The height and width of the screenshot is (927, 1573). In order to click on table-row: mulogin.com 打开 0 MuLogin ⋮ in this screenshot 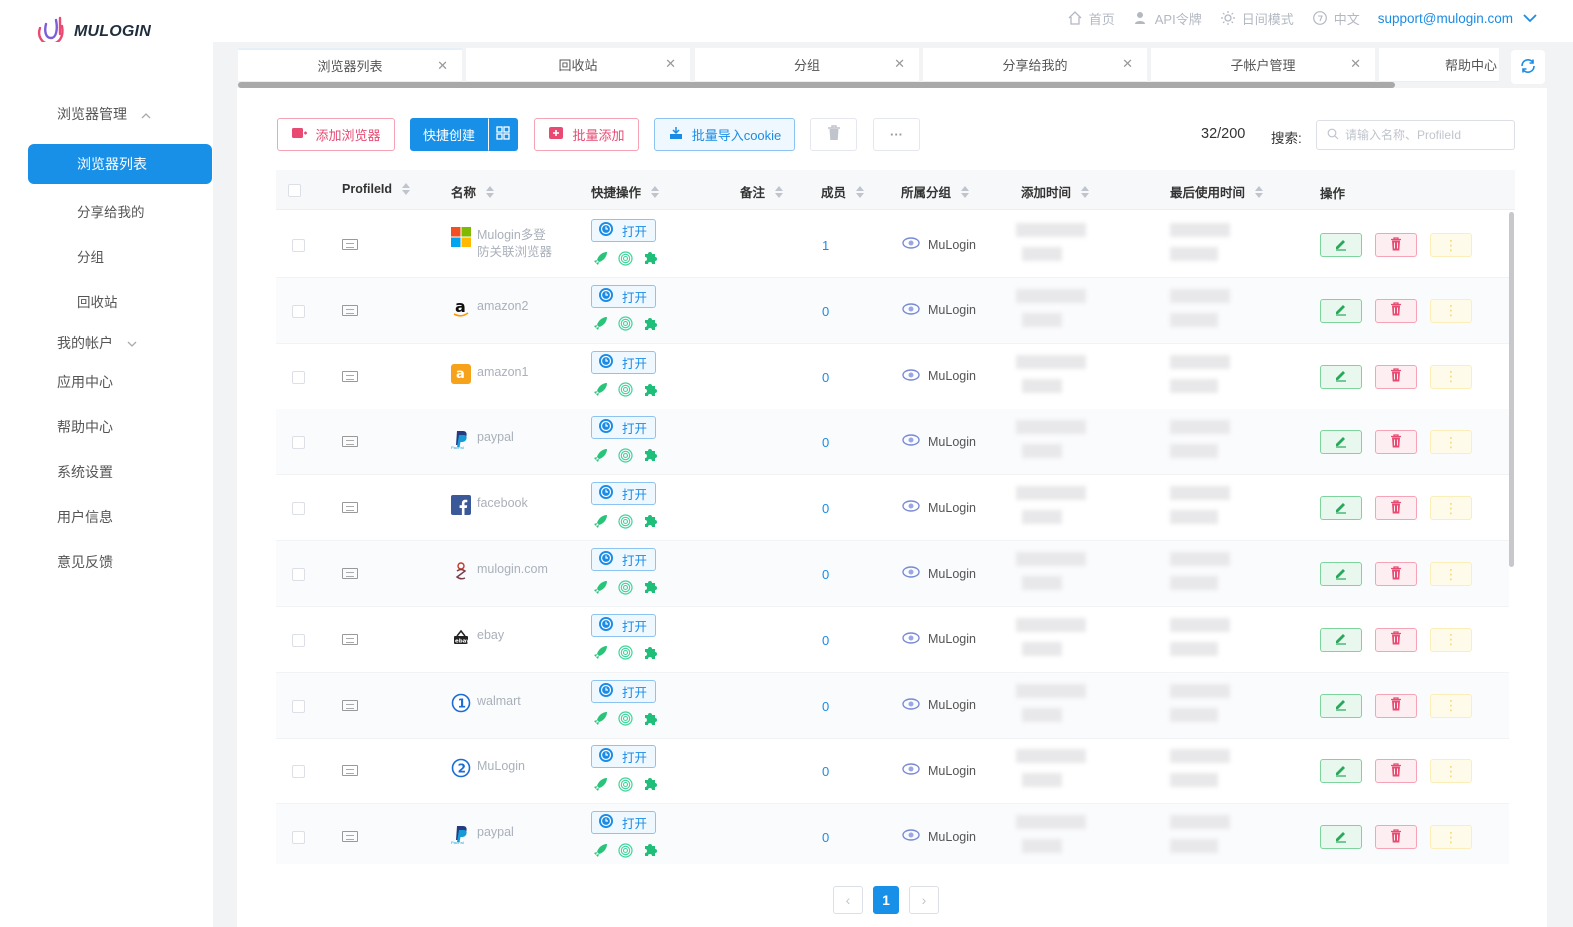, I will do `click(892, 574)`.